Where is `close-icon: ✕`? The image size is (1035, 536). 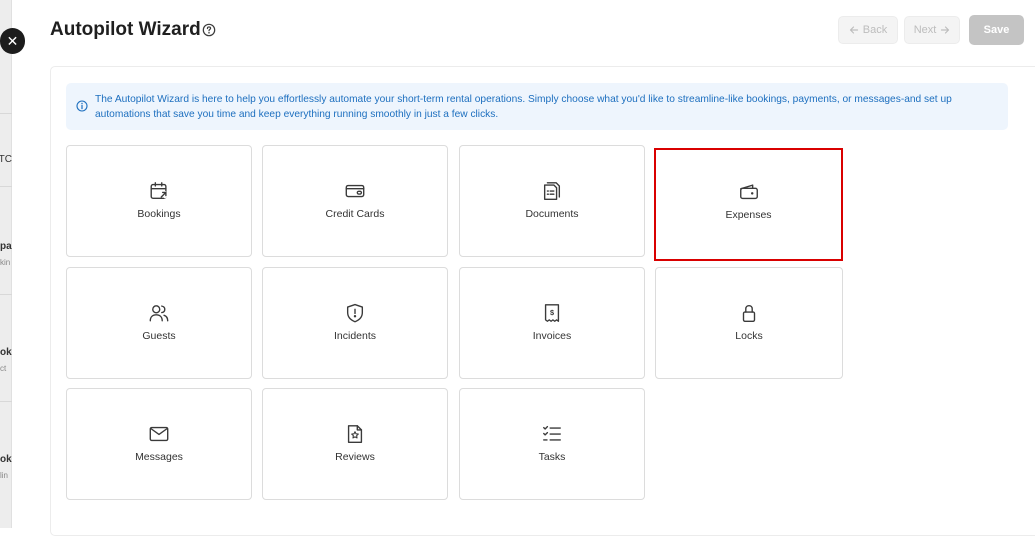
close-icon: ✕ is located at coordinates (12, 40).